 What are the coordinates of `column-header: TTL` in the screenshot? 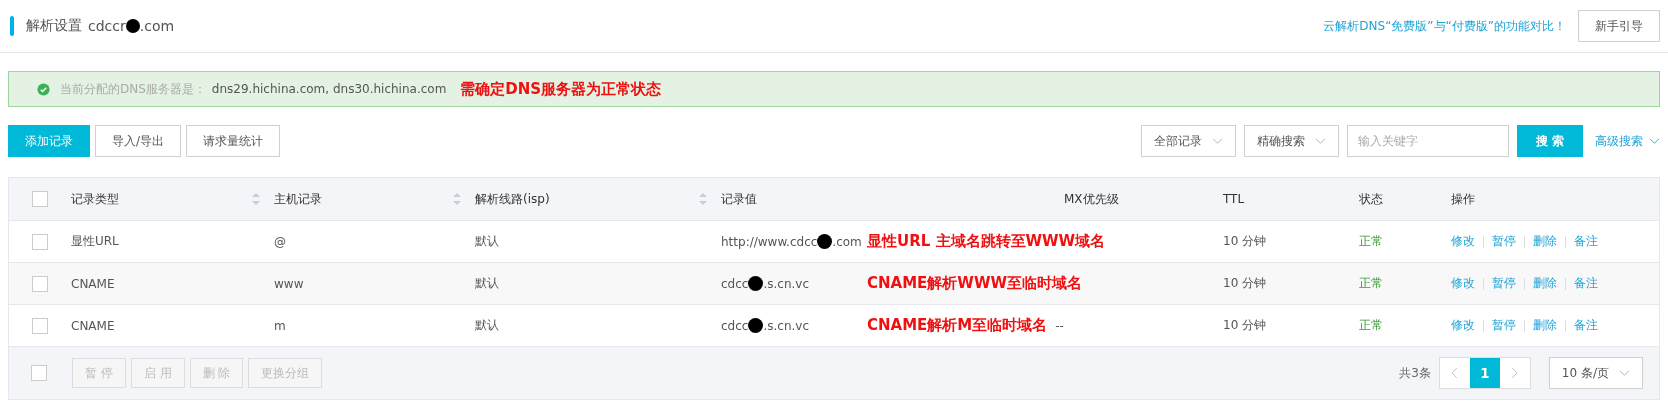 It's located at (1234, 199).